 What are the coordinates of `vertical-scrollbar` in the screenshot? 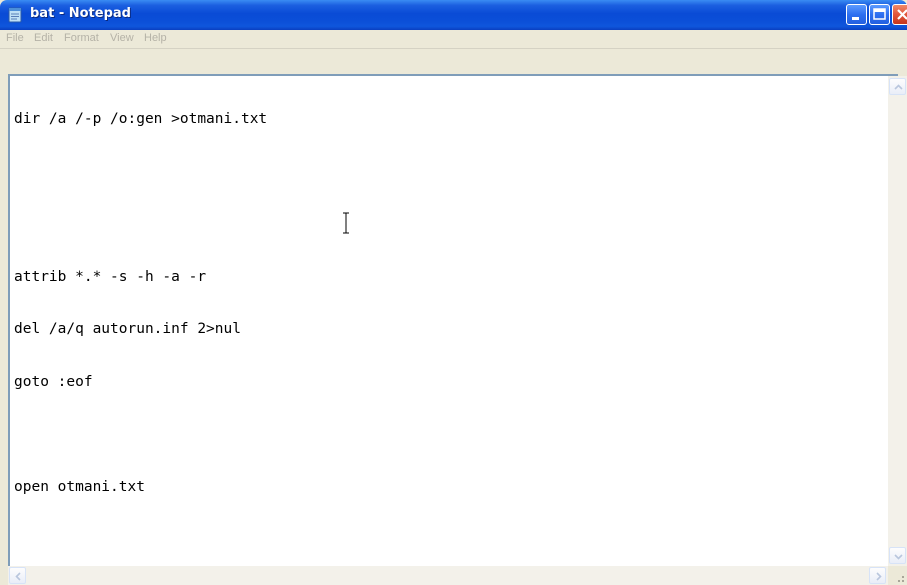 It's located at (897, 321).